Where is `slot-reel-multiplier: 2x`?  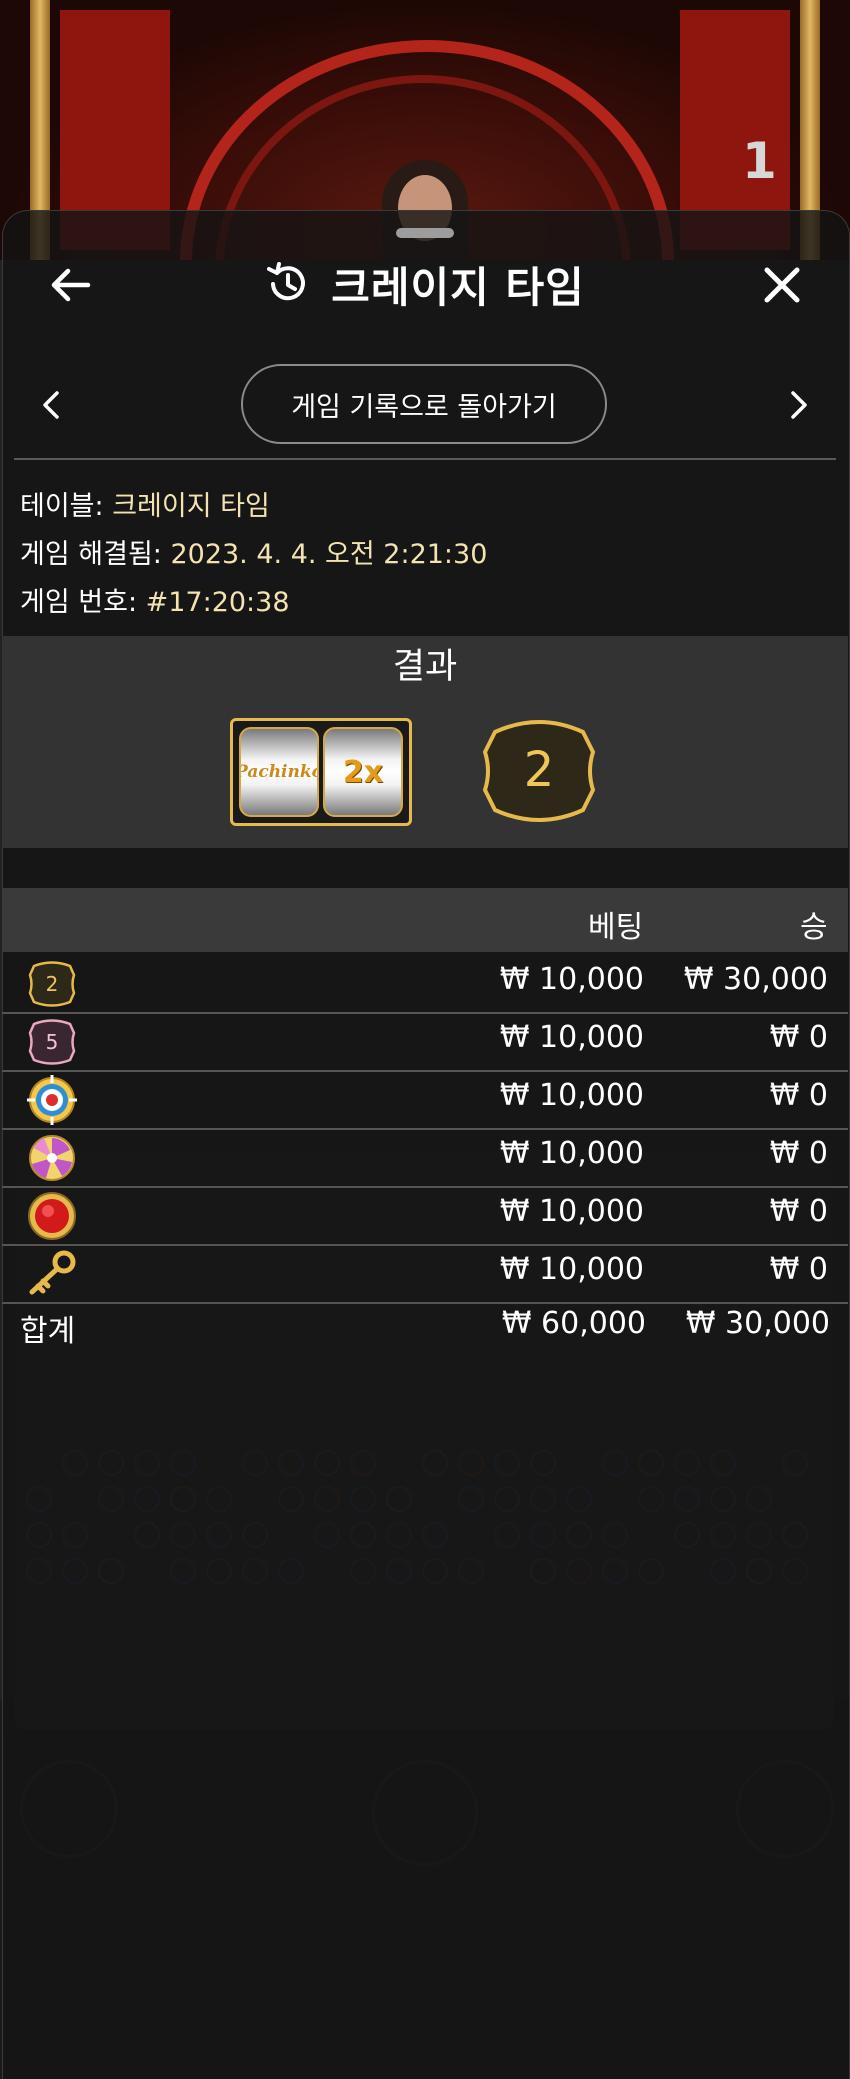 slot-reel-multiplier: 2x is located at coordinates (363, 772).